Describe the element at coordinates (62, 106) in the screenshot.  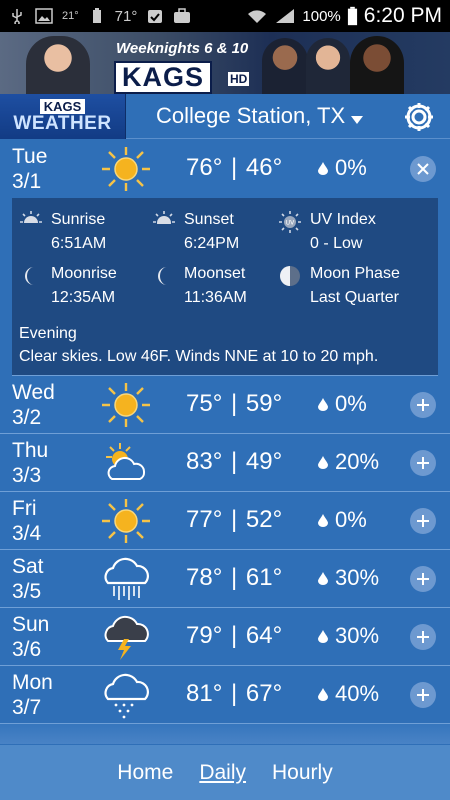
I see `logo-top-text: KAGS` at that location.